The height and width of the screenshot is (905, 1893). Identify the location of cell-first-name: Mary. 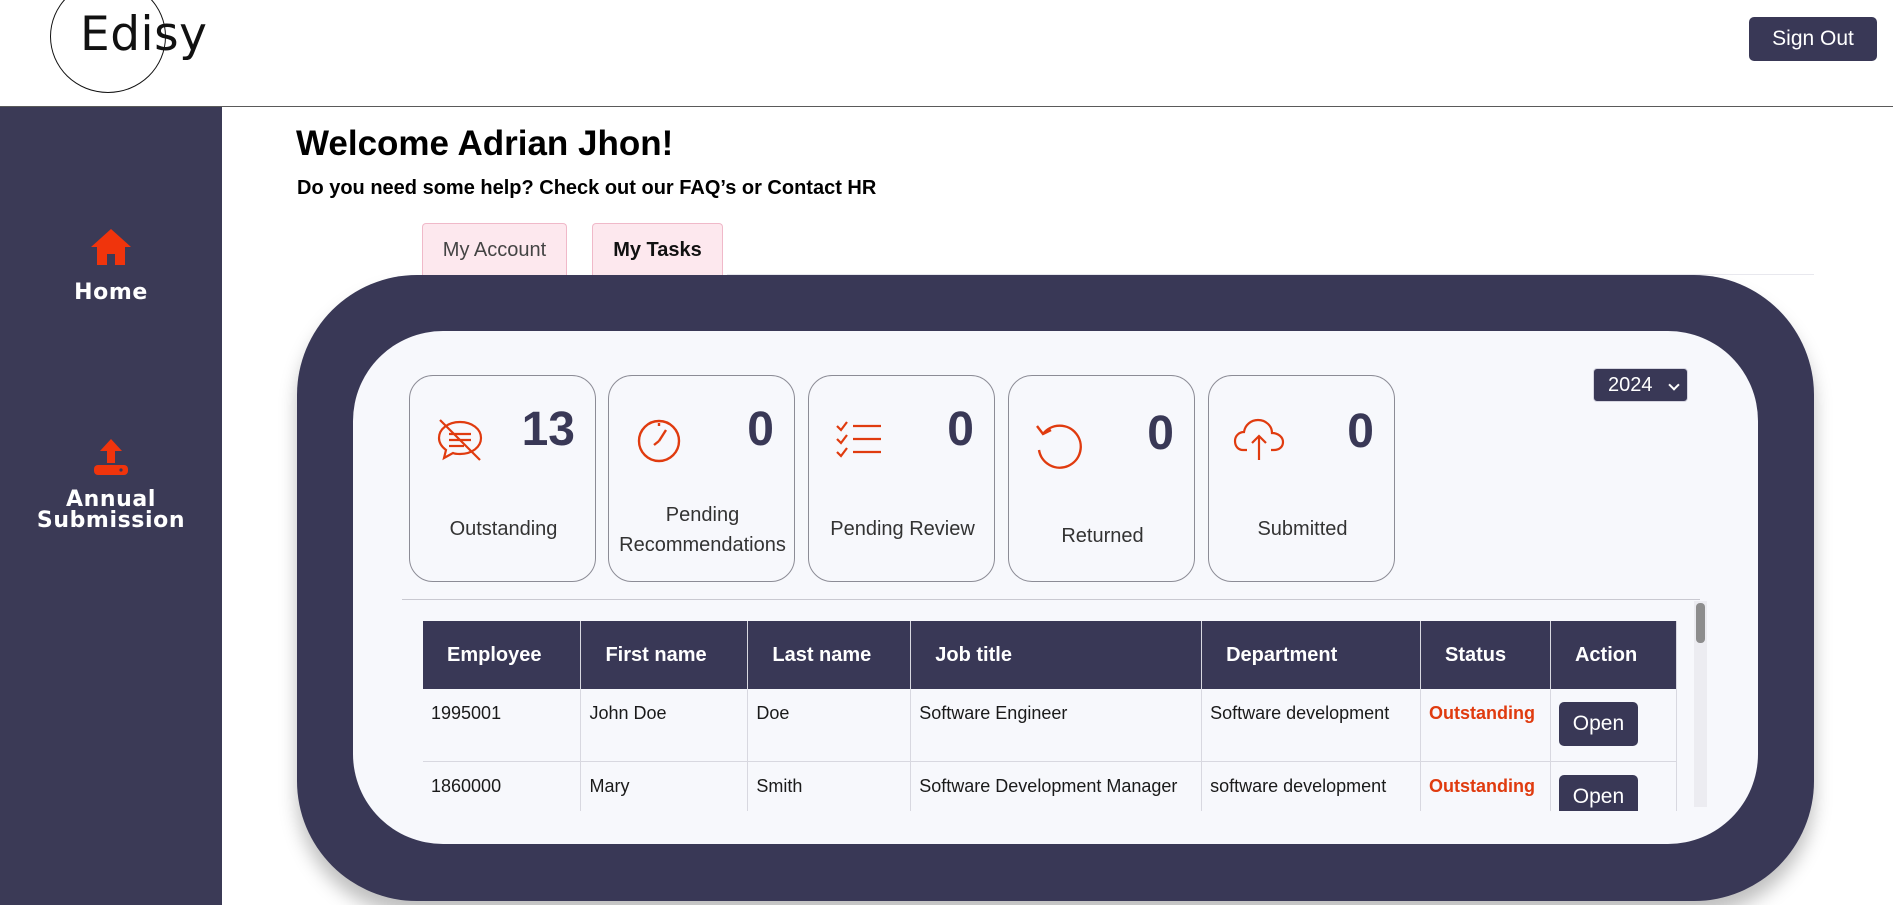
(664, 786).